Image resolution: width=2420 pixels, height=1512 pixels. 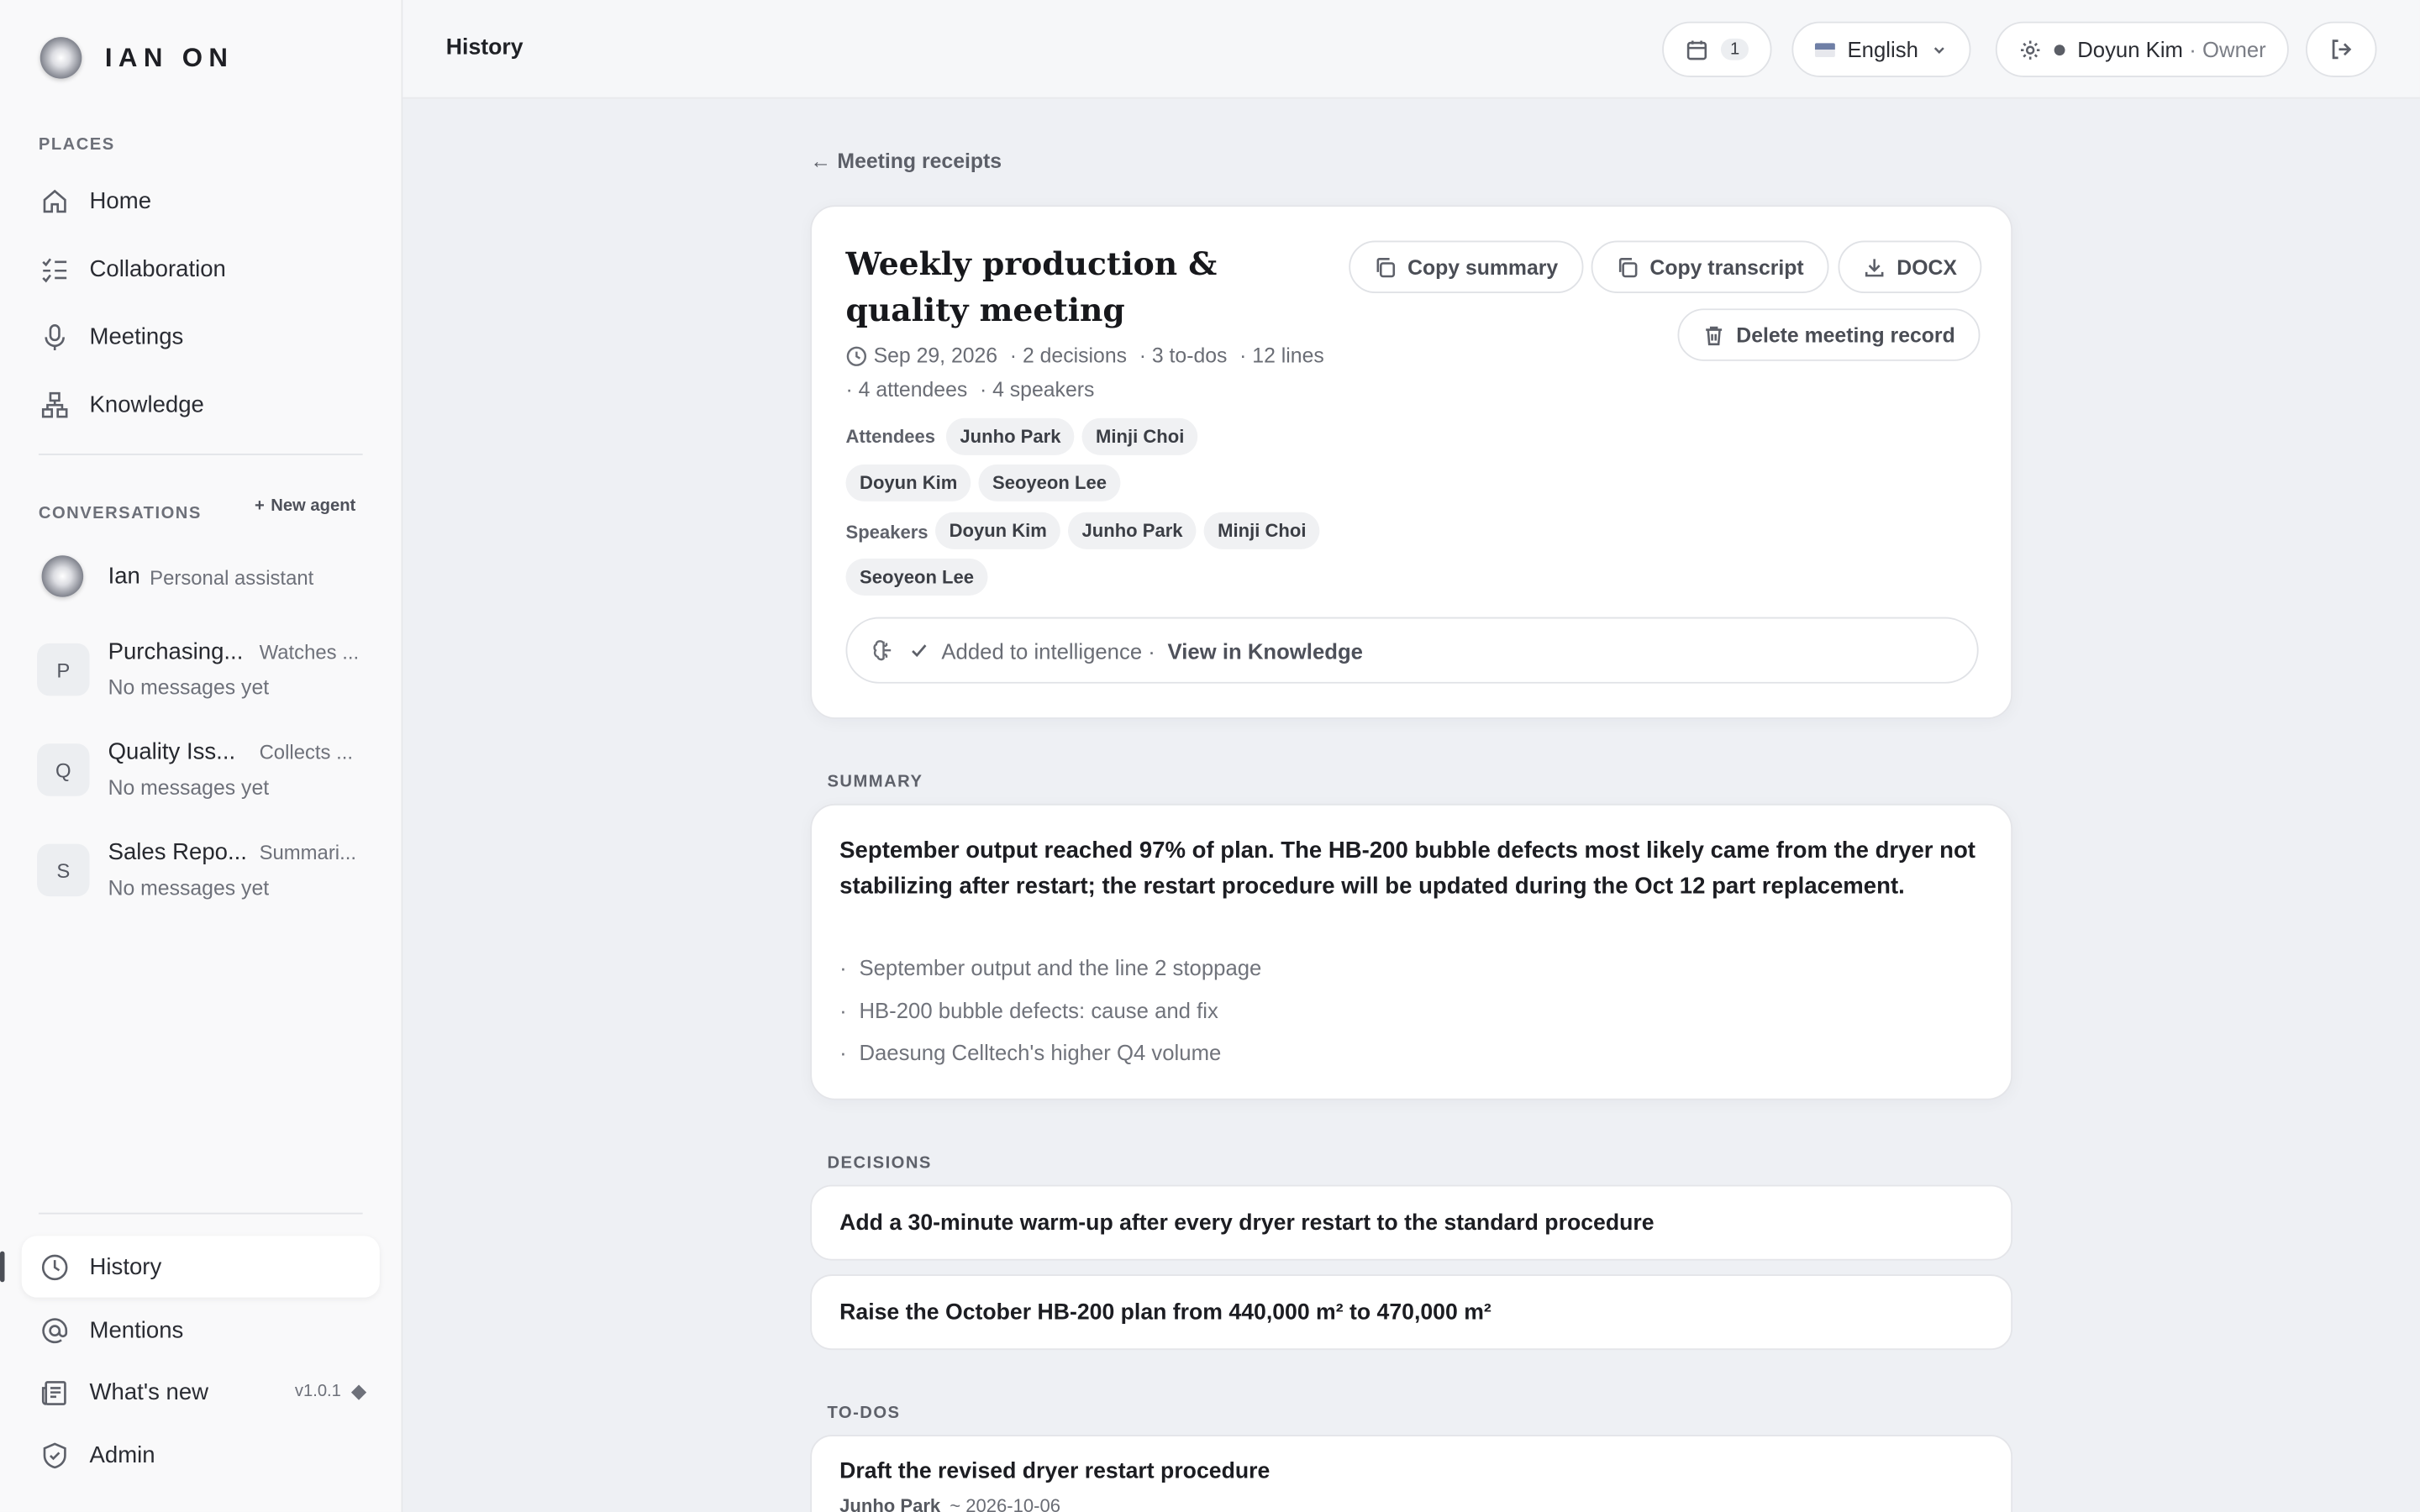 What do you see at coordinates (1049, 482) in the screenshot?
I see `attendee-chip: Seoyeon Lee` at bounding box center [1049, 482].